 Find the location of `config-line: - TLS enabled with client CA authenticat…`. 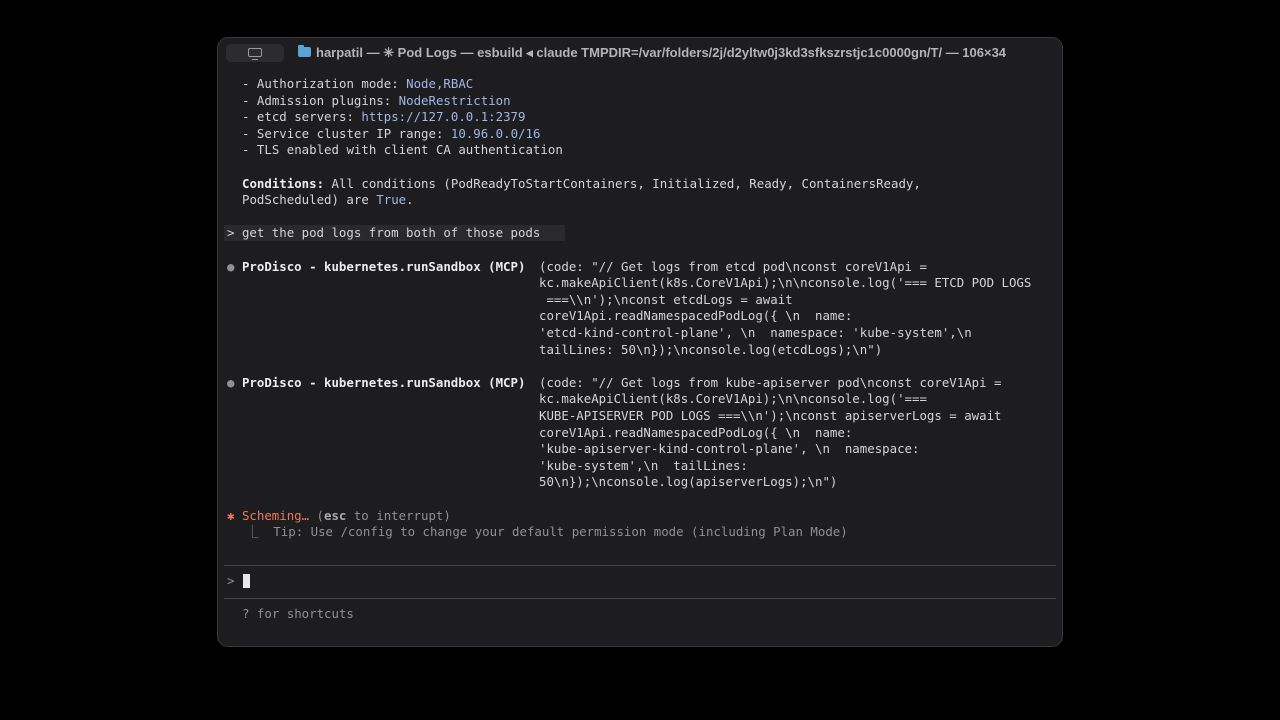

config-line: - TLS enabled with client CA authenticat… is located at coordinates (402, 150).